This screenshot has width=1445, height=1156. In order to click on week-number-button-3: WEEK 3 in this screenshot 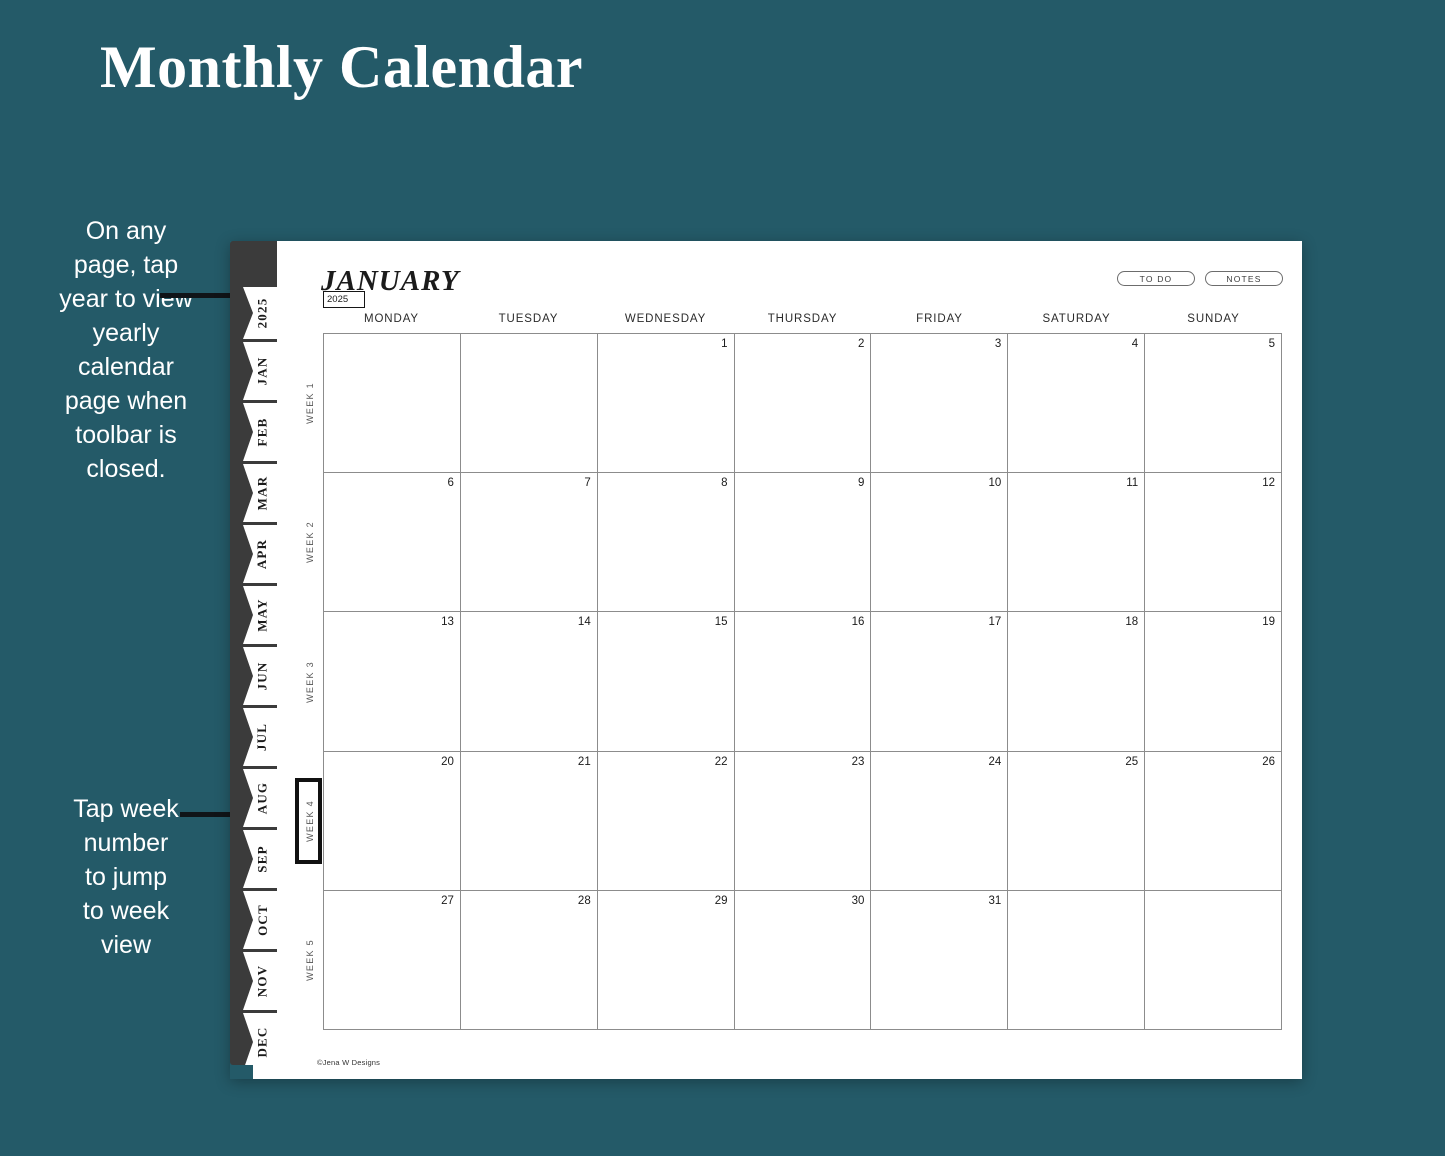, I will do `click(310, 681)`.